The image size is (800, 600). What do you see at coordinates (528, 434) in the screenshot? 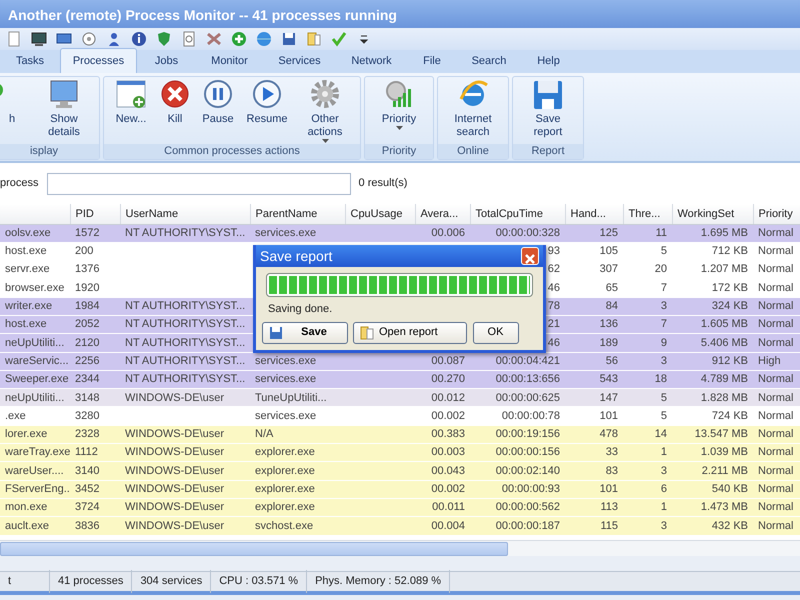
I see `table-cell: 00:00:19:156` at bounding box center [528, 434].